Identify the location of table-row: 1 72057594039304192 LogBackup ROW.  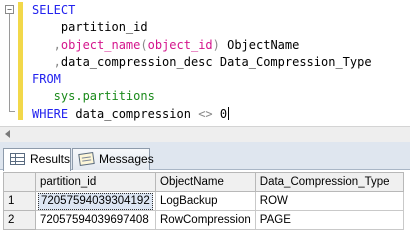
(203, 201).